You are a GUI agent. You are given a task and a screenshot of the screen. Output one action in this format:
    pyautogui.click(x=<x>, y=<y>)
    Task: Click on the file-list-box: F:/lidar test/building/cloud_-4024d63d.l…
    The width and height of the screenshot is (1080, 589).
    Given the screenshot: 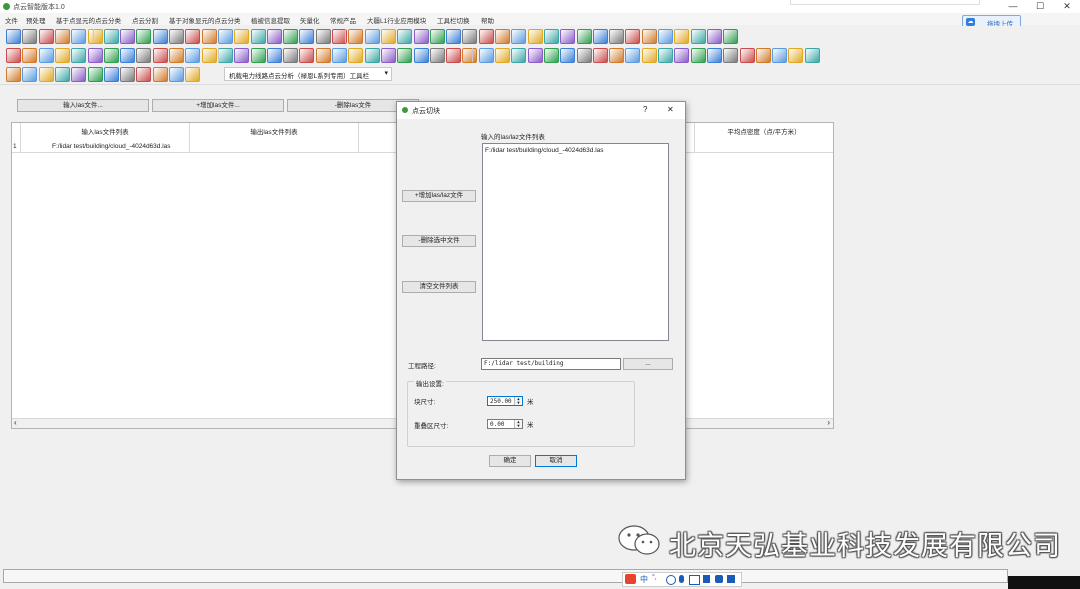 What is the action you would take?
    pyautogui.click(x=575, y=242)
    